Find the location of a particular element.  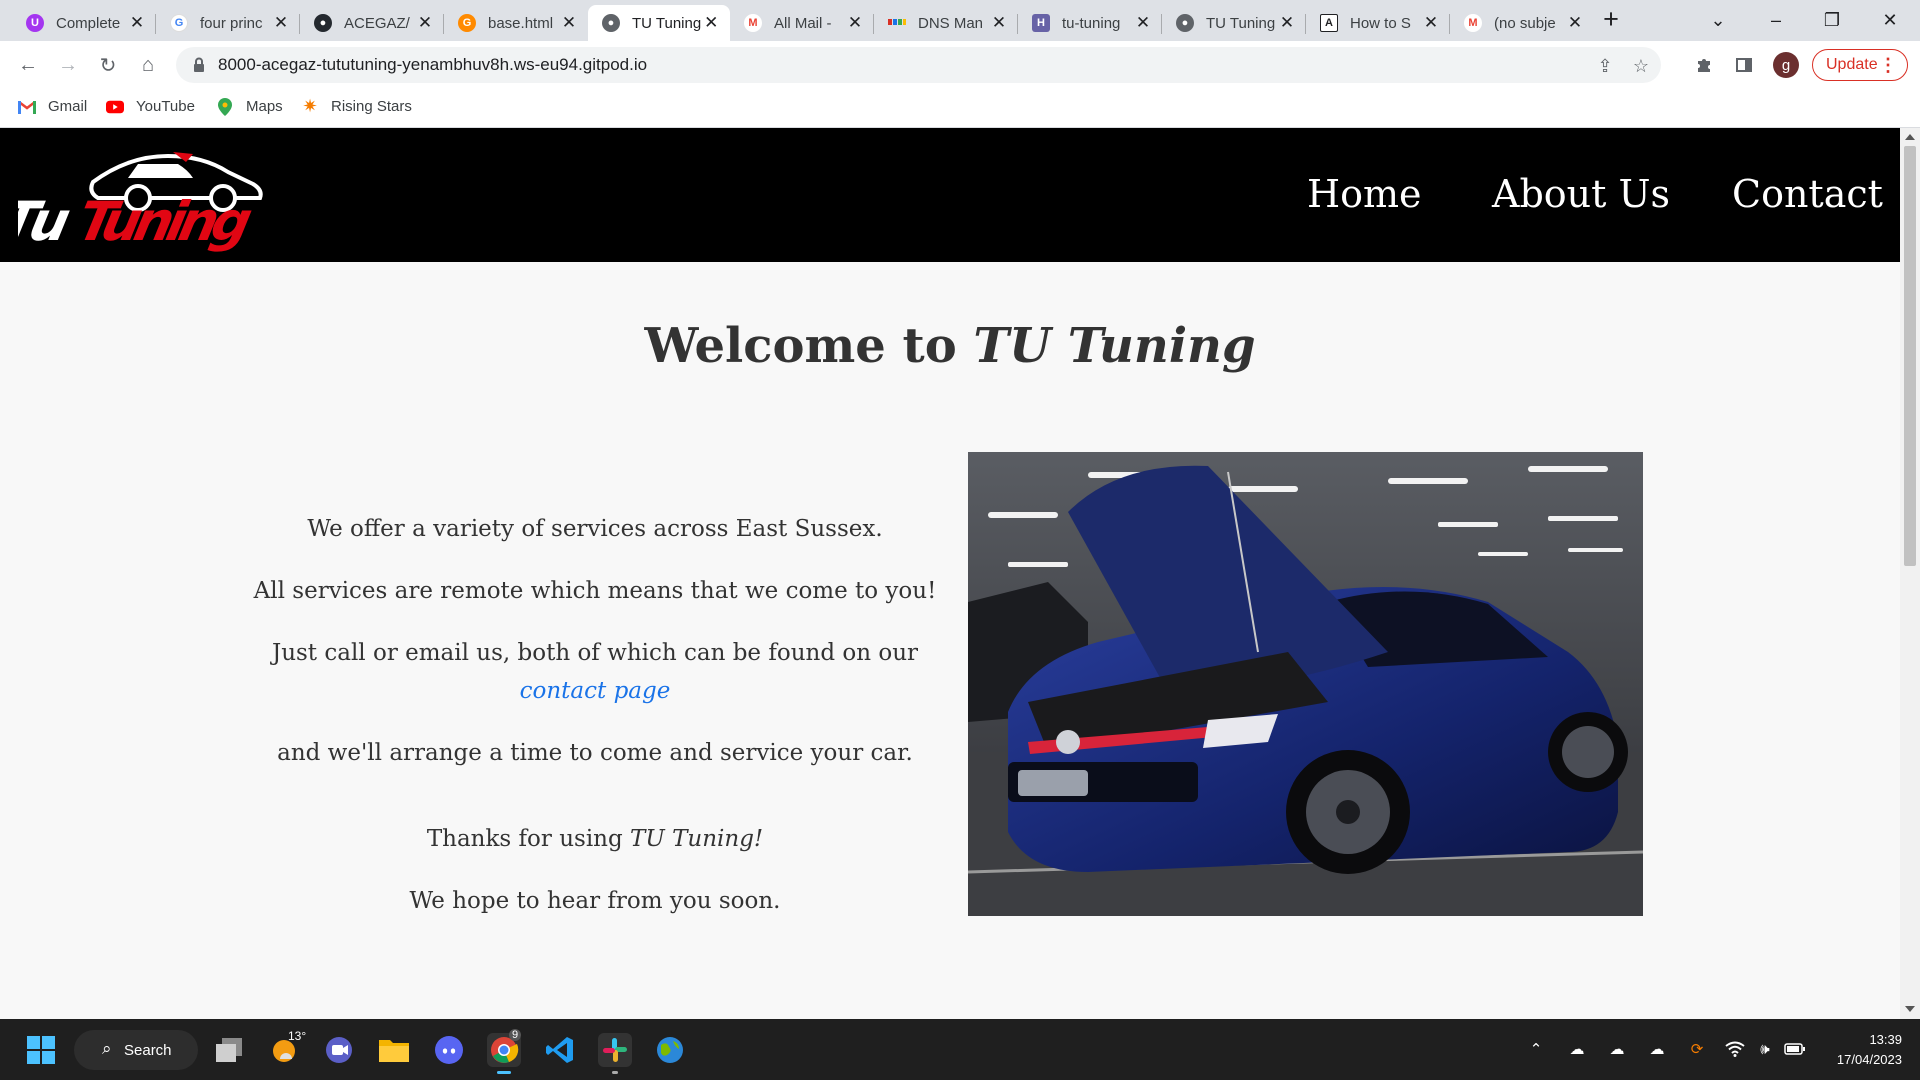

forward-arrow-icon: → is located at coordinates (68, 65).